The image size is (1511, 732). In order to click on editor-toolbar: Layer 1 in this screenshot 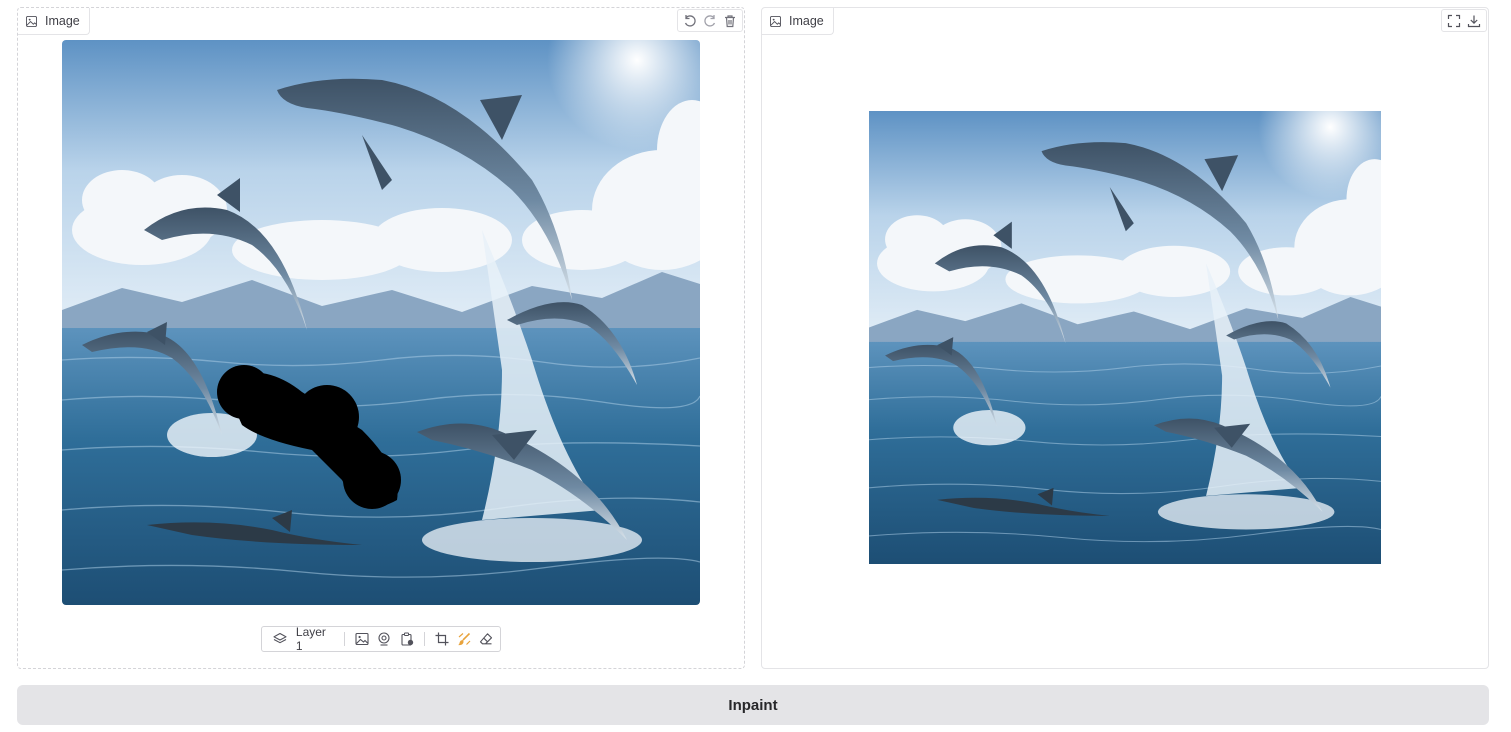, I will do `click(381, 639)`.